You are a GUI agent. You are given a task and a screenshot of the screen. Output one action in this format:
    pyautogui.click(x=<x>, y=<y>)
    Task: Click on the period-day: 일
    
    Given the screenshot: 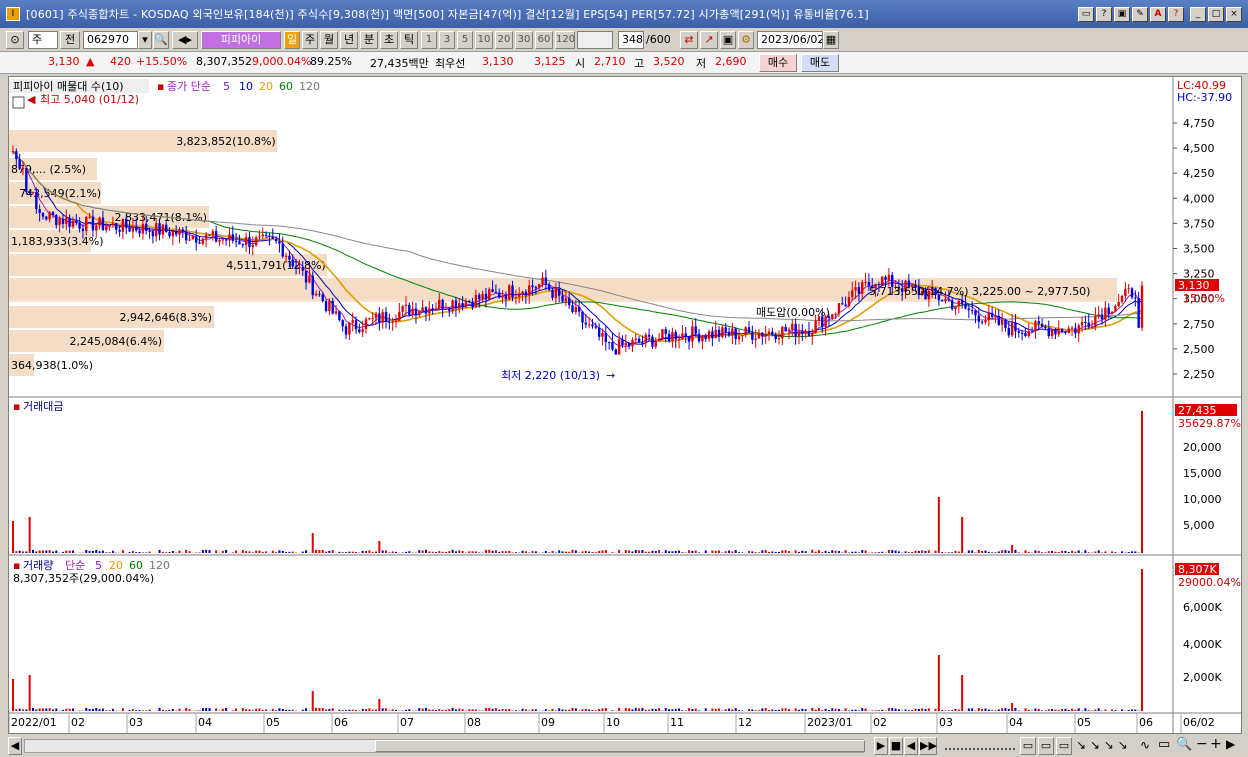 What is the action you would take?
    pyautogui.click(x=292, y=40)
    